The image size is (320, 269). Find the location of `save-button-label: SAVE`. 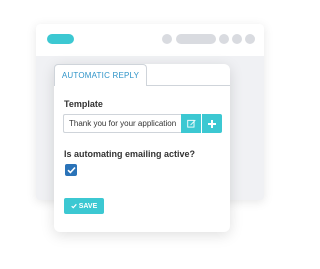

save-button-label: SAVE is located at coordinates (88, 206).